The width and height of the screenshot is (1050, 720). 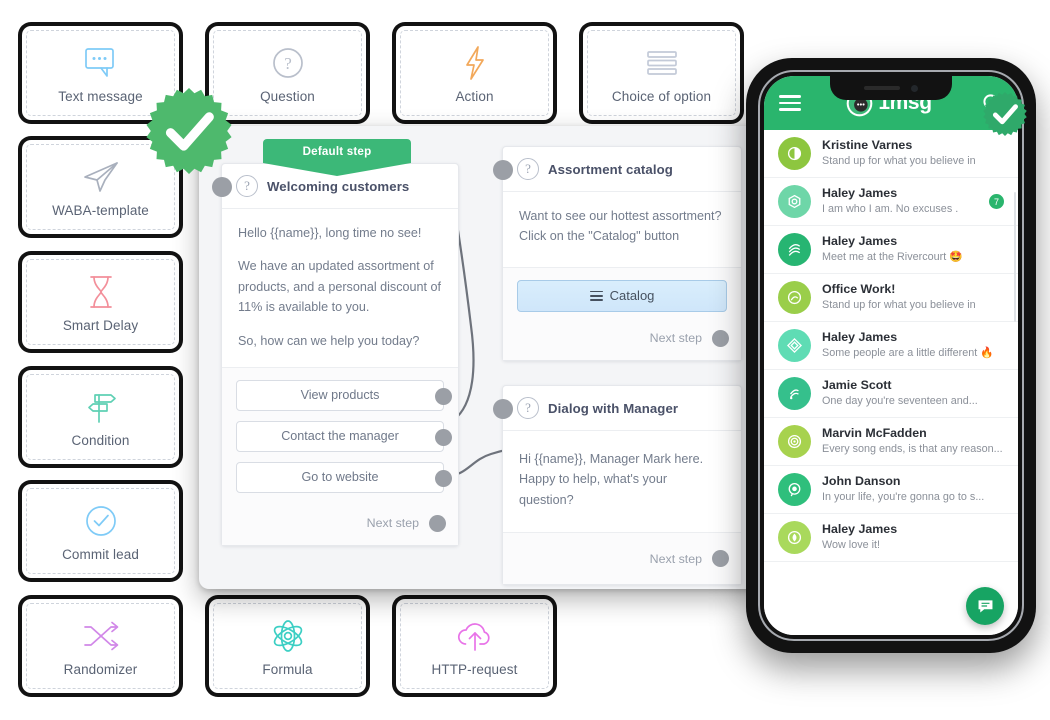 What do you see at coordinates (475, 63) in the screenshot?
I see `lightning-bolt-icon` at bounding box center [475, 63].